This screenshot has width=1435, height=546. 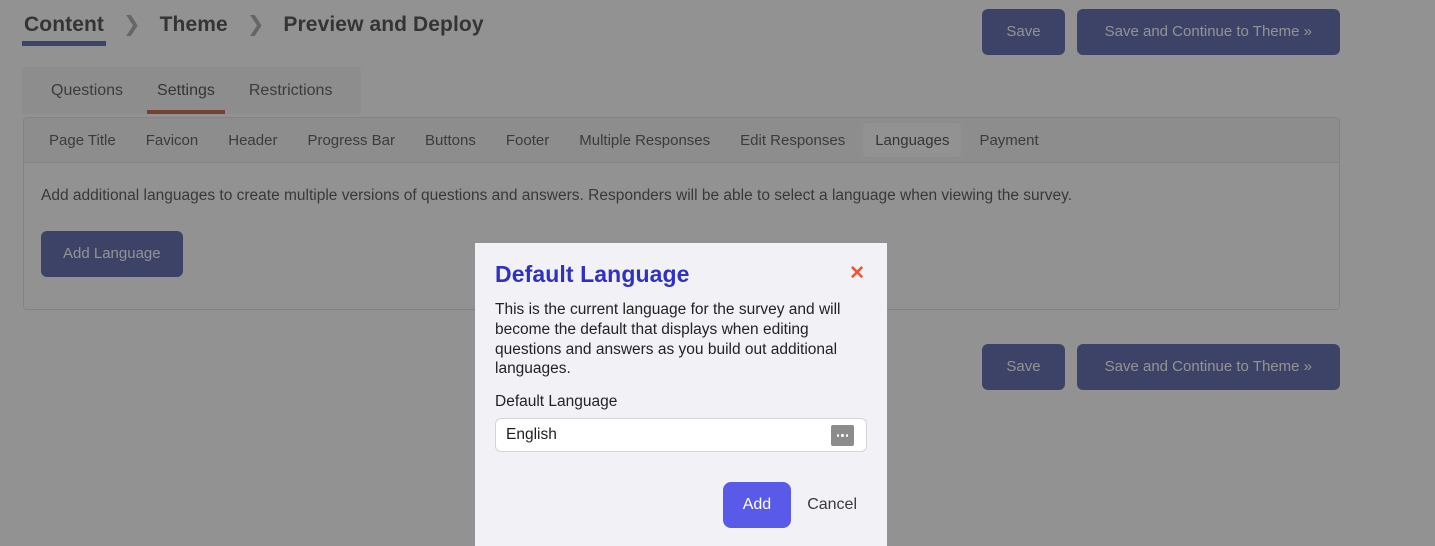 I want to click on cancel-button: Cancel, so click(x=832, y=505).